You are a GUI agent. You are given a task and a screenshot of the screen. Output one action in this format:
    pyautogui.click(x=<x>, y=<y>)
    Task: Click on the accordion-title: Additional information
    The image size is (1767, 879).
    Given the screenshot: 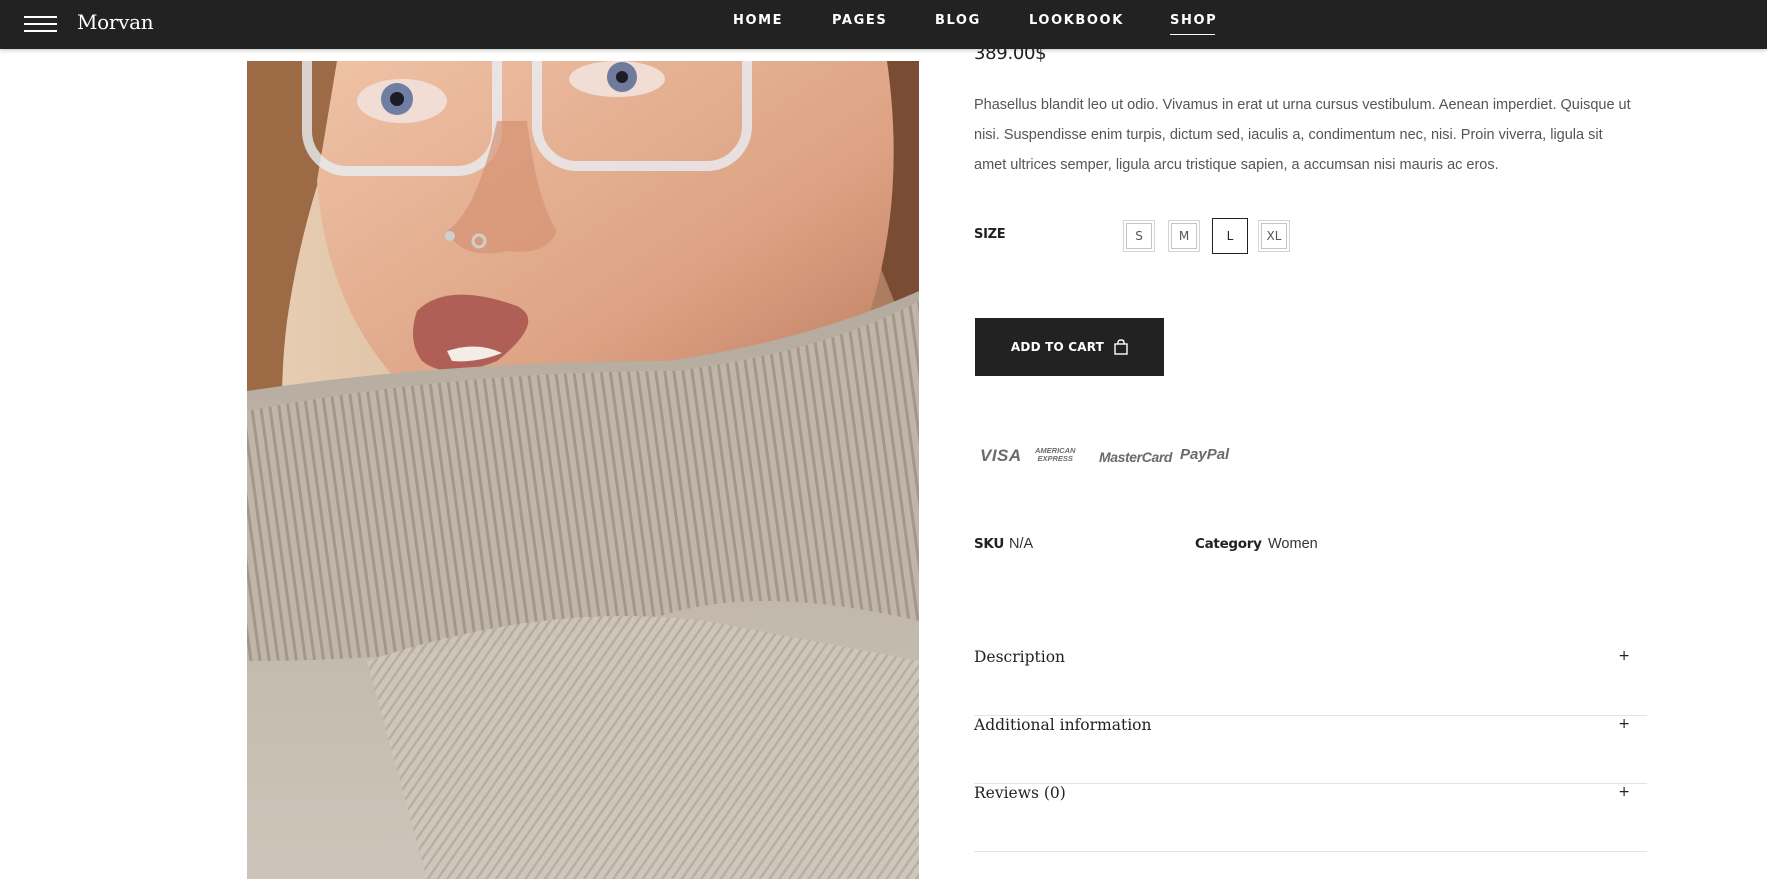 What is the action you would take?
    pyautogui.click(x=1063, y=725)
    